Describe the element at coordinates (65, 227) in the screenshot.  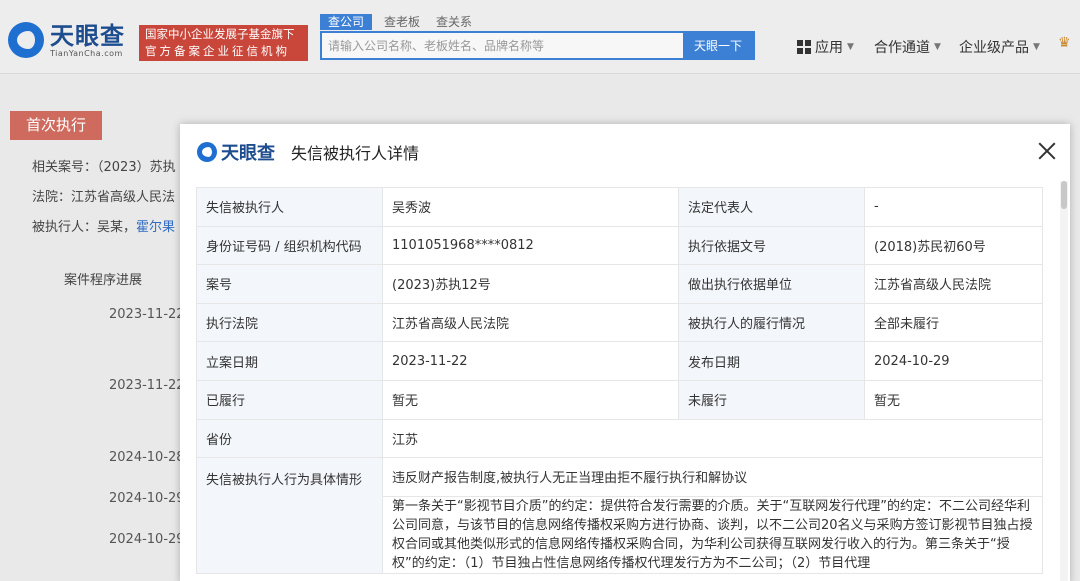
I see `executed-label: 被执行人：` at that location.